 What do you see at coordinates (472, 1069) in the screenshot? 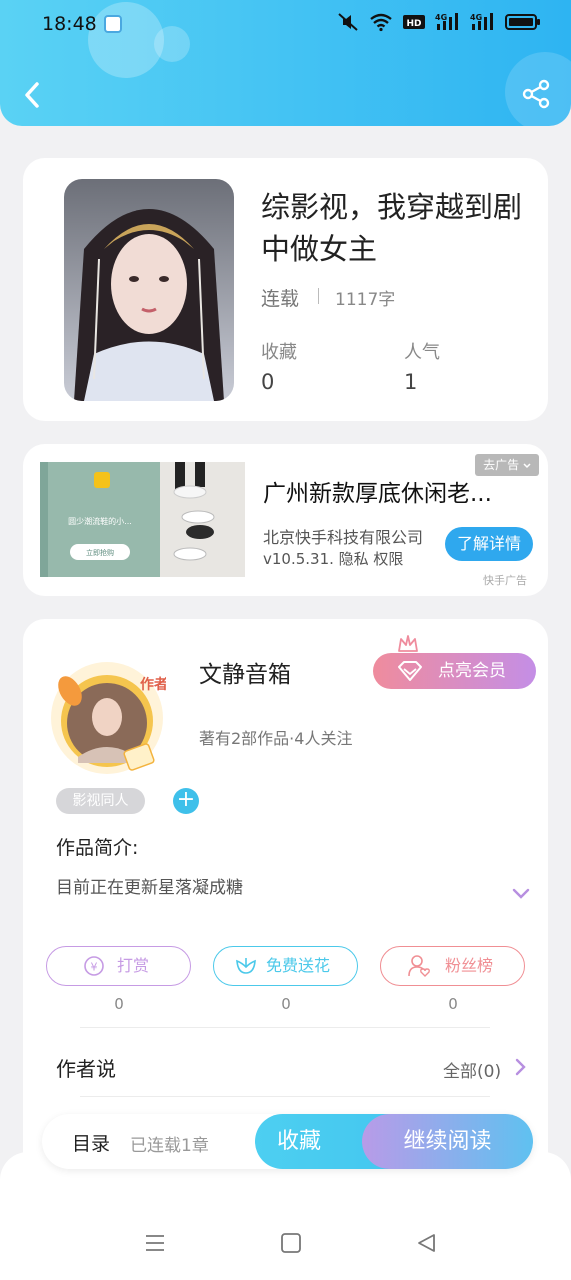
I see `author-says-all-link: 全部(0)` at bounding box center [472, 1069].